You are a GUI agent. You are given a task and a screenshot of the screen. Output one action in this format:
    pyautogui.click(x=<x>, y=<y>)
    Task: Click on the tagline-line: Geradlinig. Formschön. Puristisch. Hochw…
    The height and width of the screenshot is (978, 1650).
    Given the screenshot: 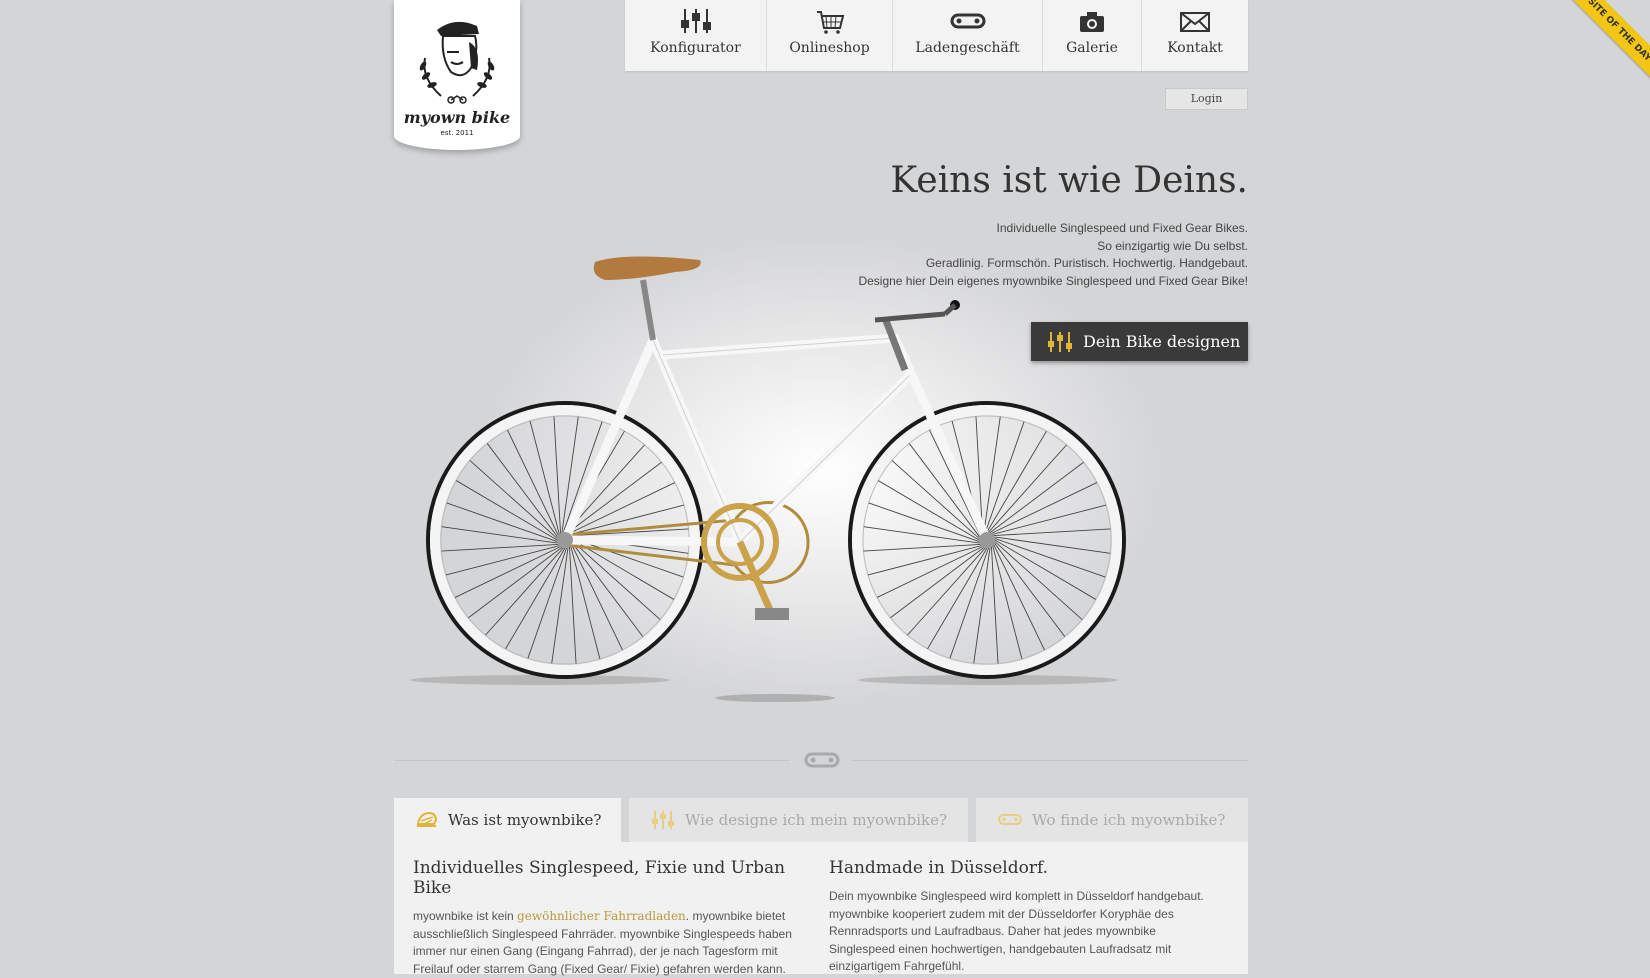 What is the action you would take?
    pyautogui.click(x=1086, y=263)
    